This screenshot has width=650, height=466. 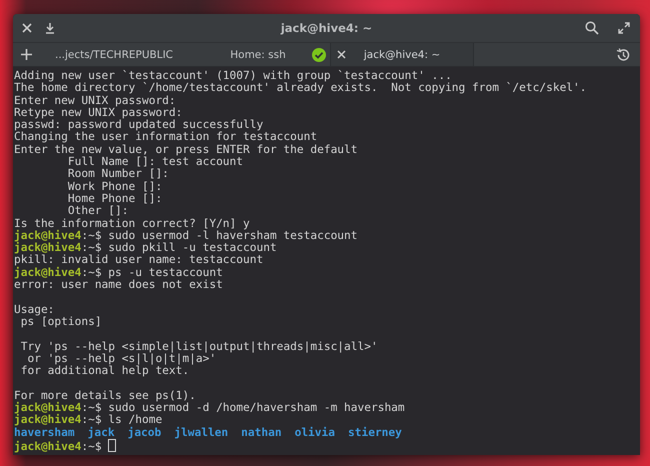 I want to click on close-icon, so click(x=27, y=28).